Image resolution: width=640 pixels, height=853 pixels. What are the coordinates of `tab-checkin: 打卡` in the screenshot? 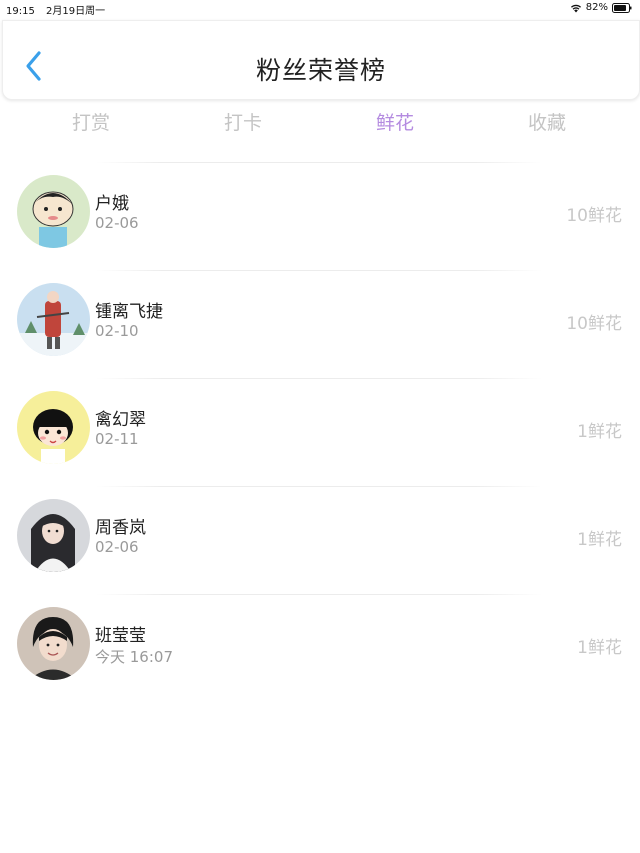 It's located at (243, 121).